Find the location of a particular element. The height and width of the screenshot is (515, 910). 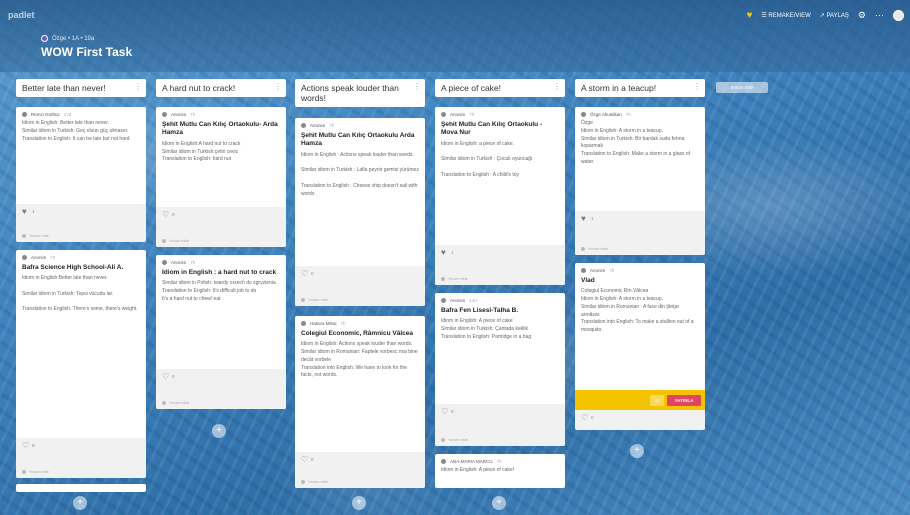

post-card-partial is located at coordinates (81, 488).